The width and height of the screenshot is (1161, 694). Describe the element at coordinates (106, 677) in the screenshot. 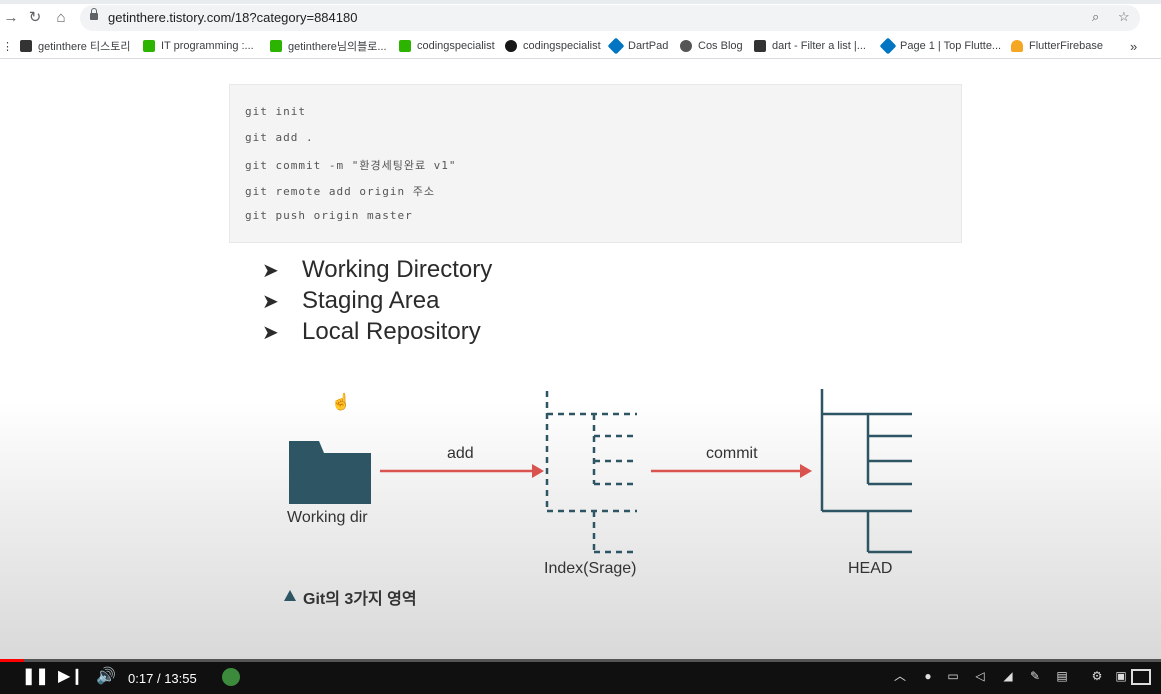

I see `volume-icon: 🔊` at that location.